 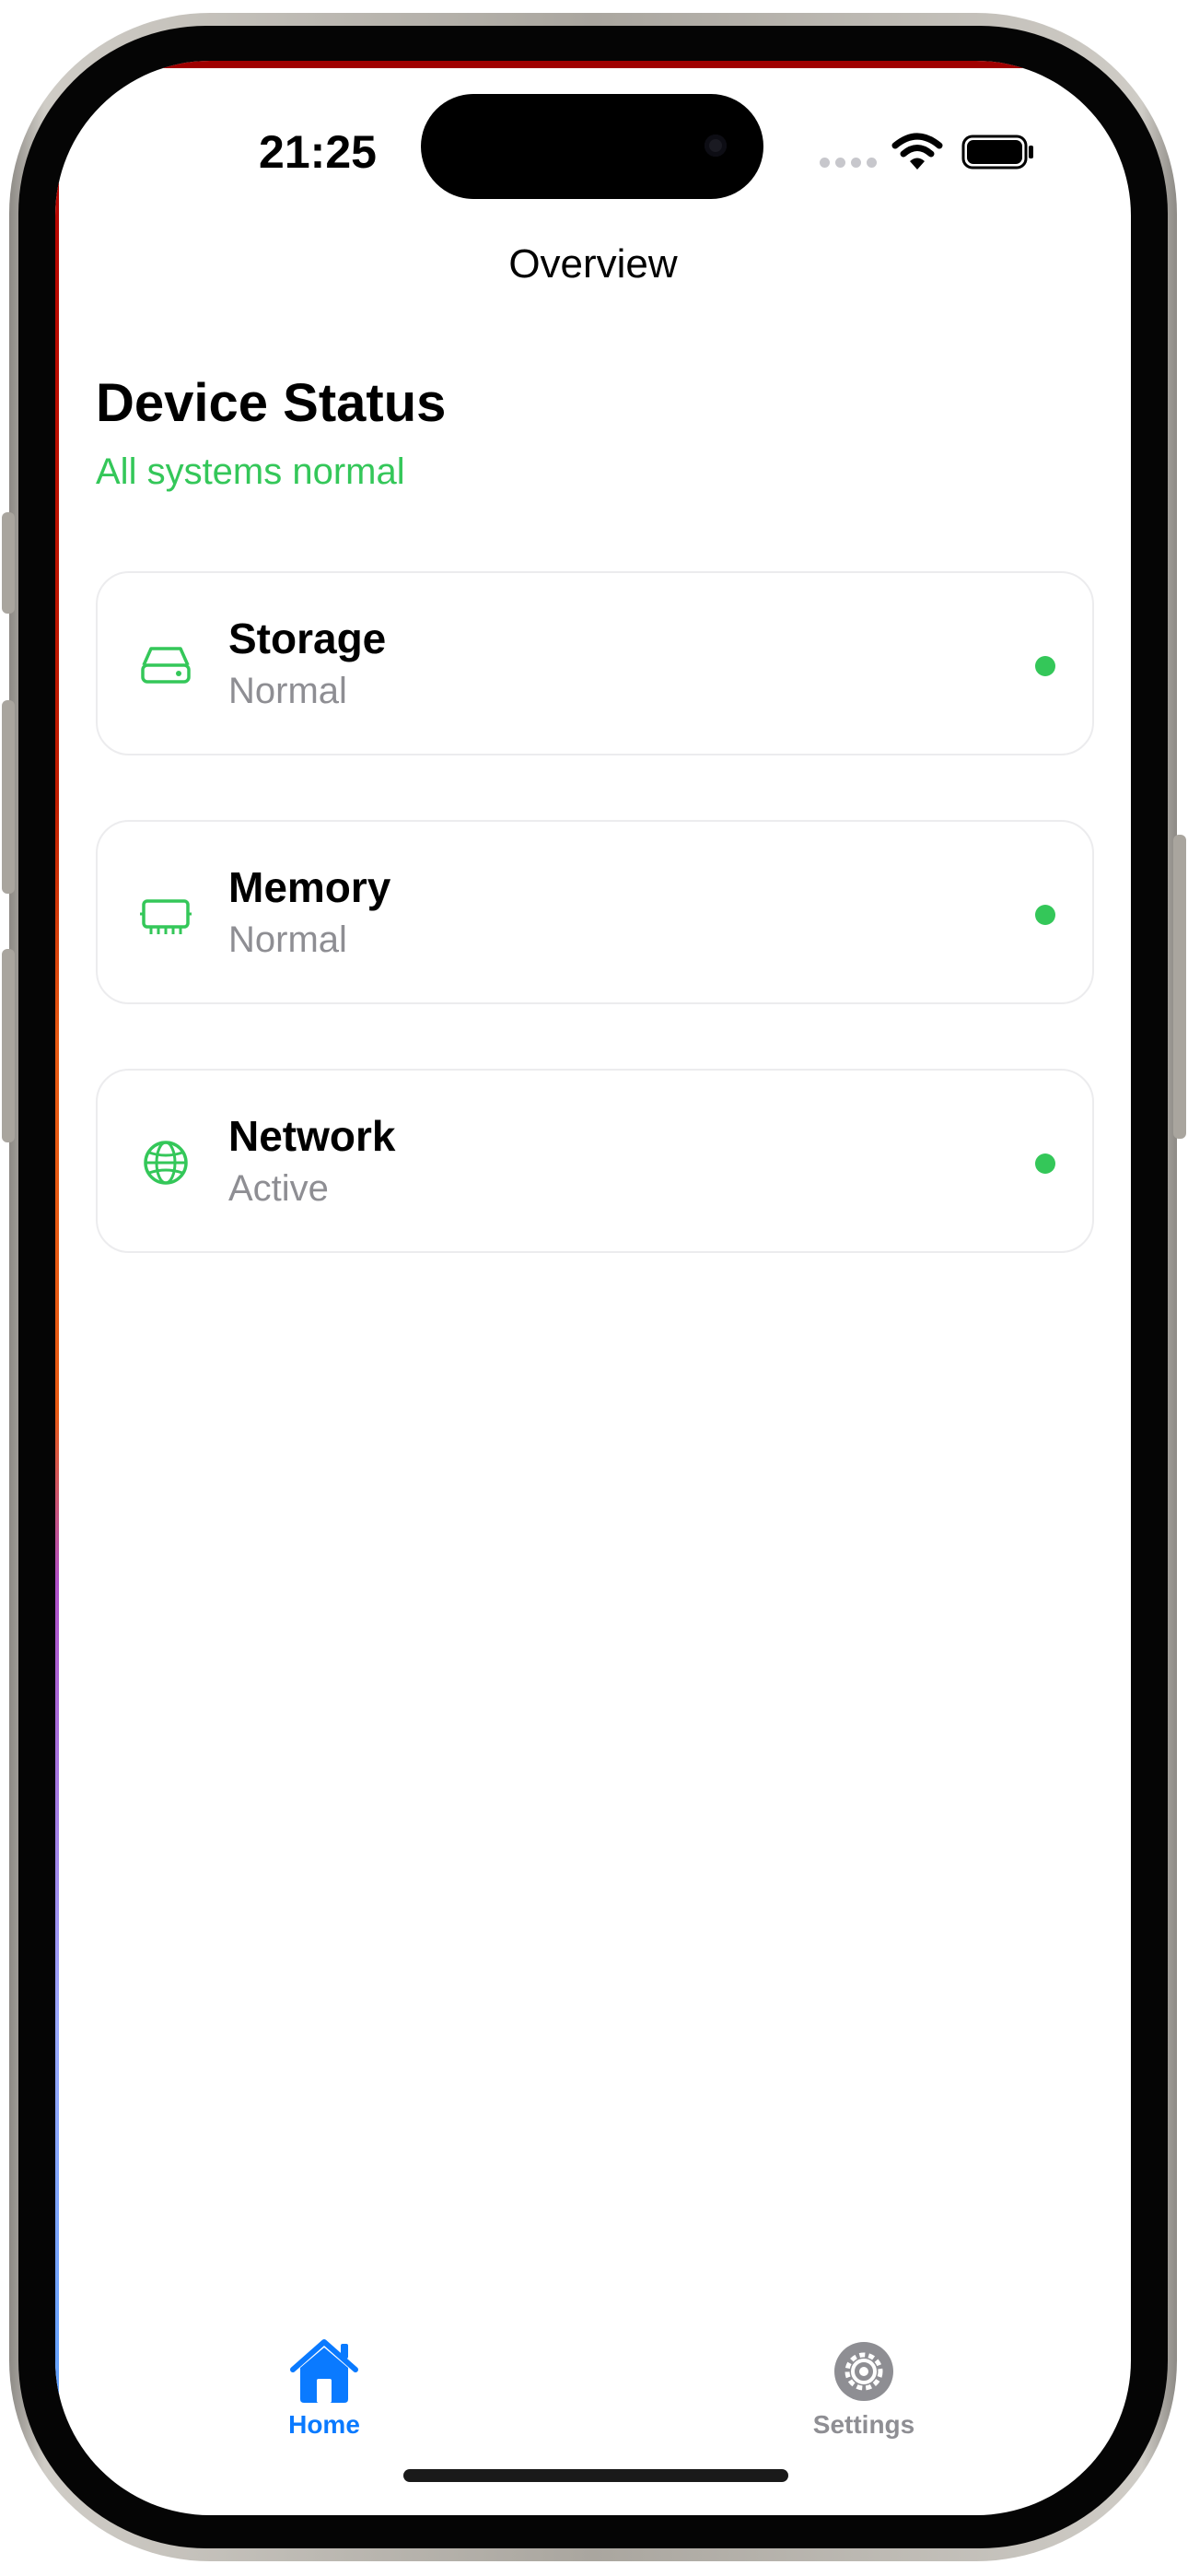 I want to click on cellular-signal-icon, so click(x=848, y=163).